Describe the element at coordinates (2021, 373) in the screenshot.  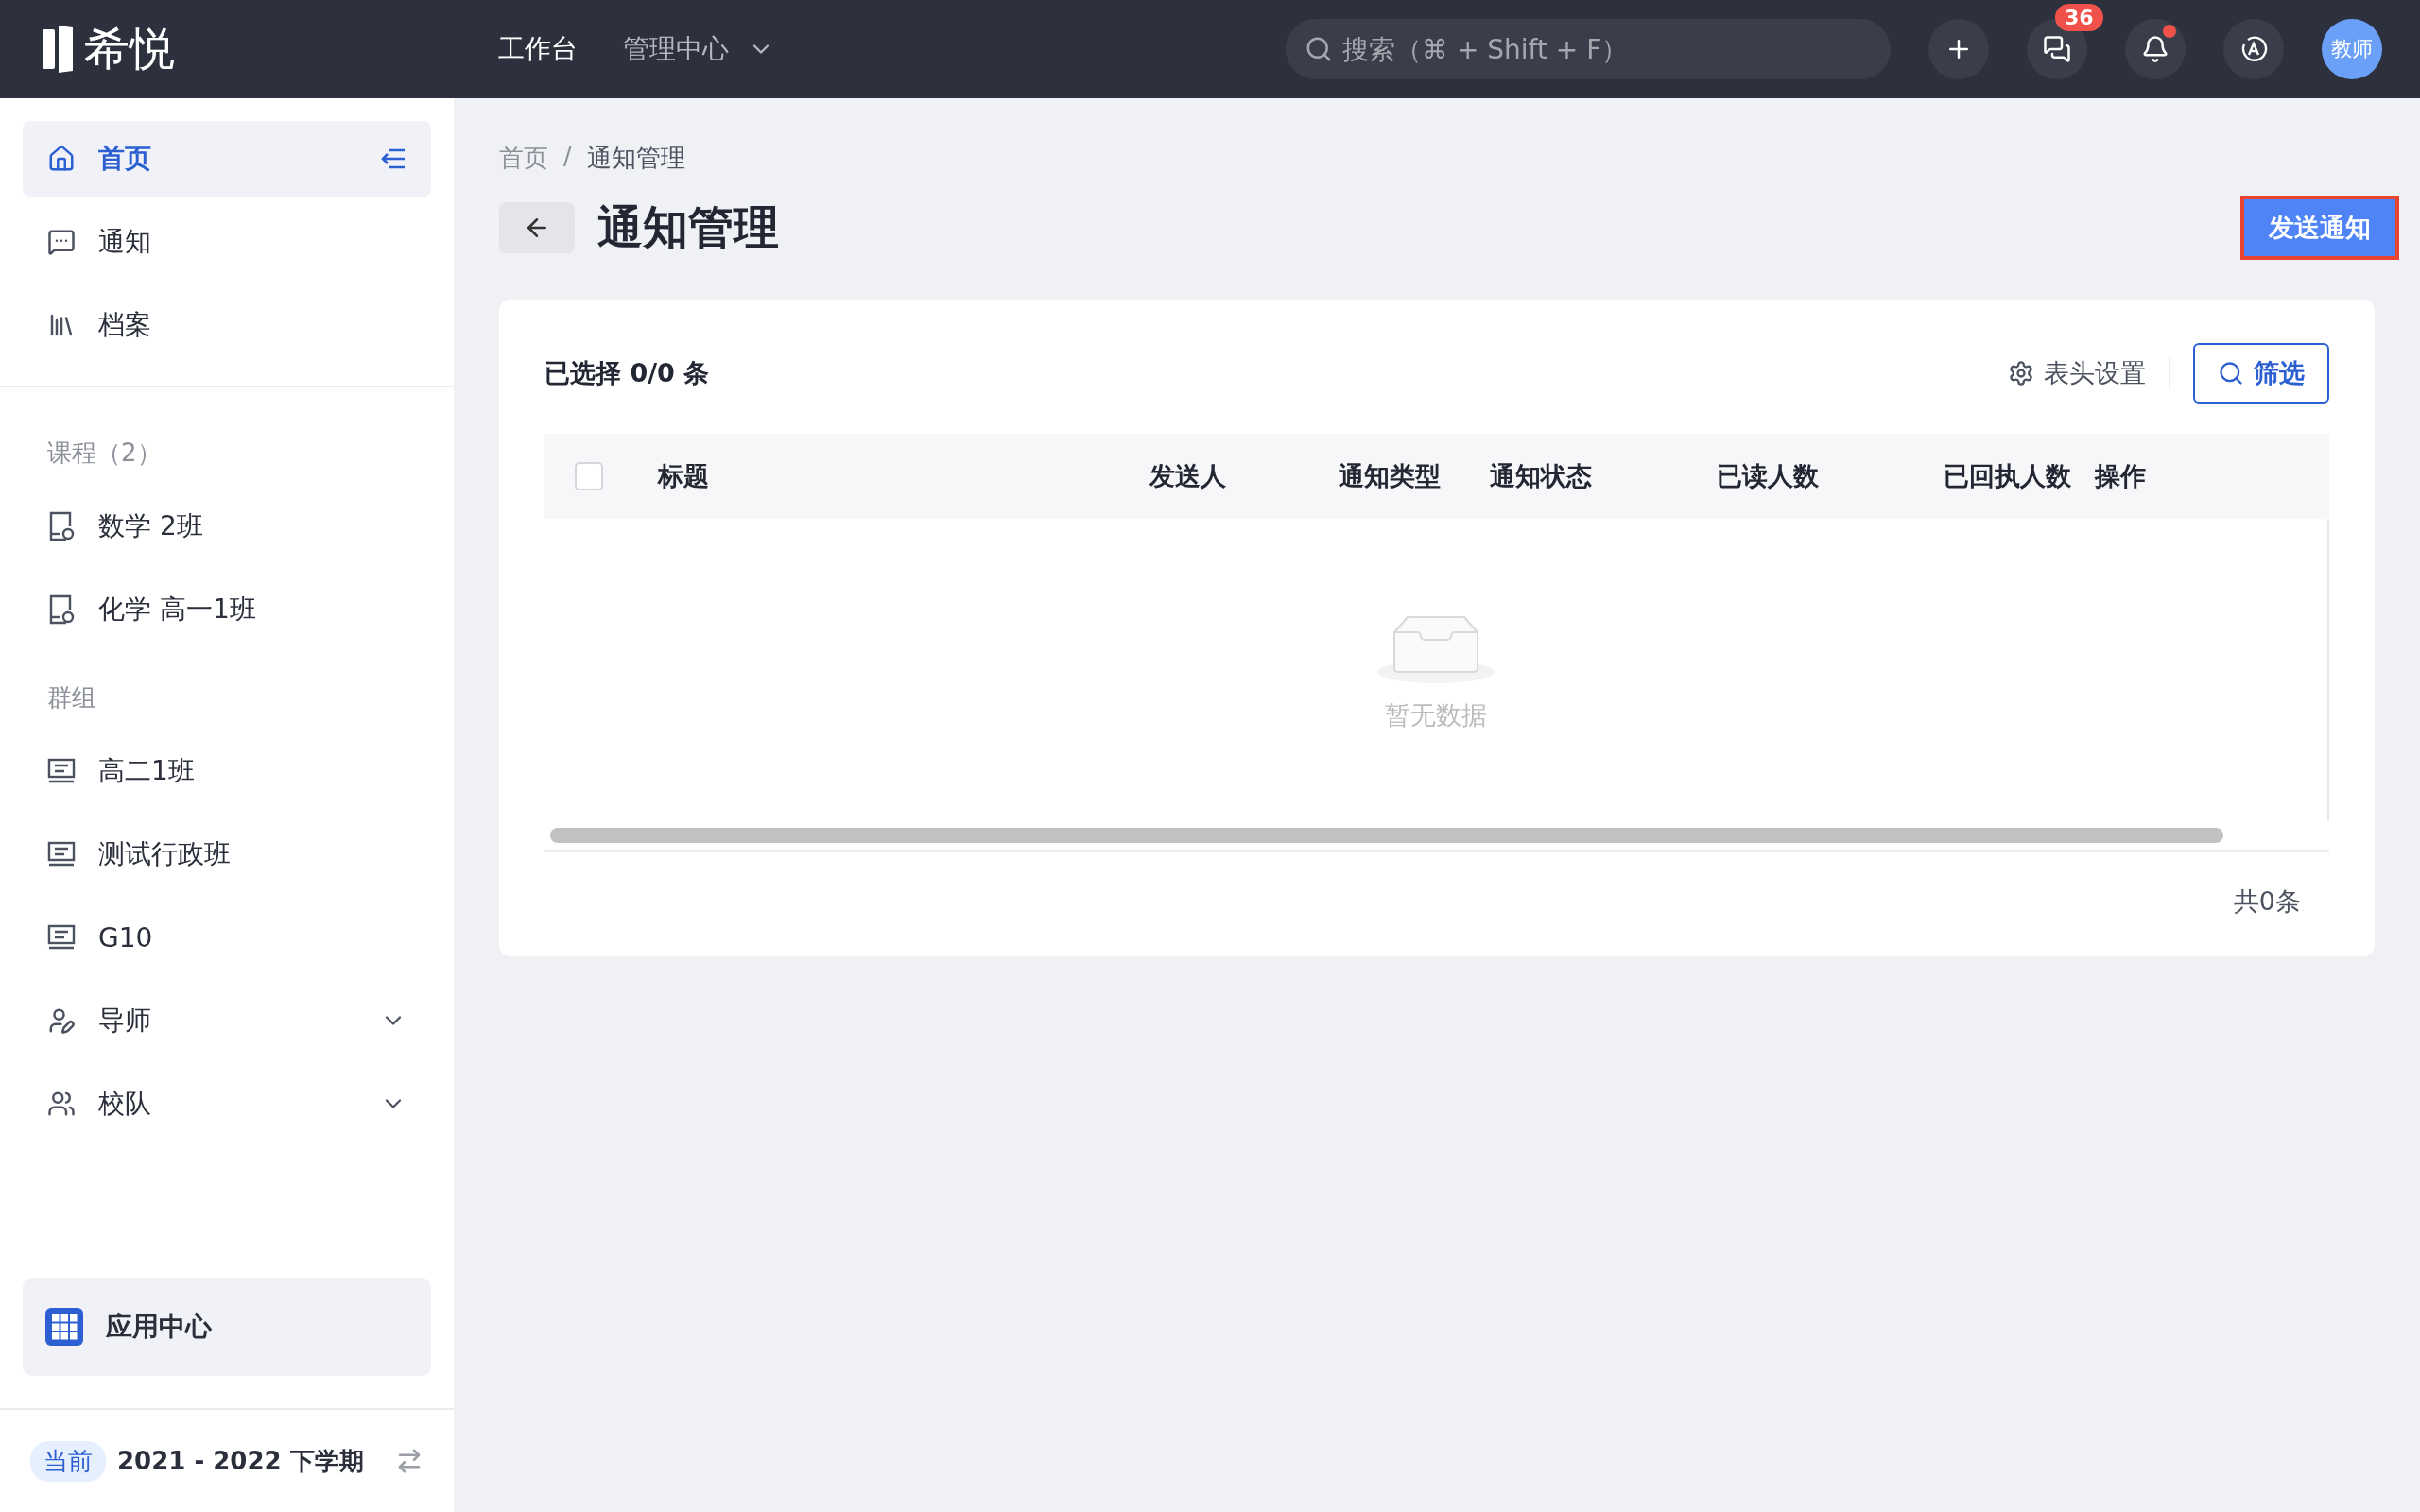
I see `settings-icon` at that location.